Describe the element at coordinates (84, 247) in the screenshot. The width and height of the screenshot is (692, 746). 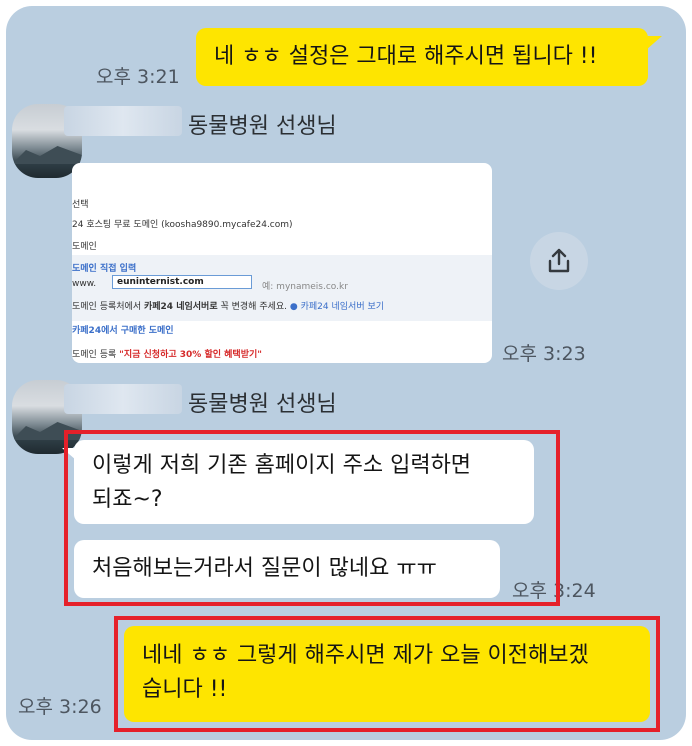
I see `image-text: 도메인` at that location.